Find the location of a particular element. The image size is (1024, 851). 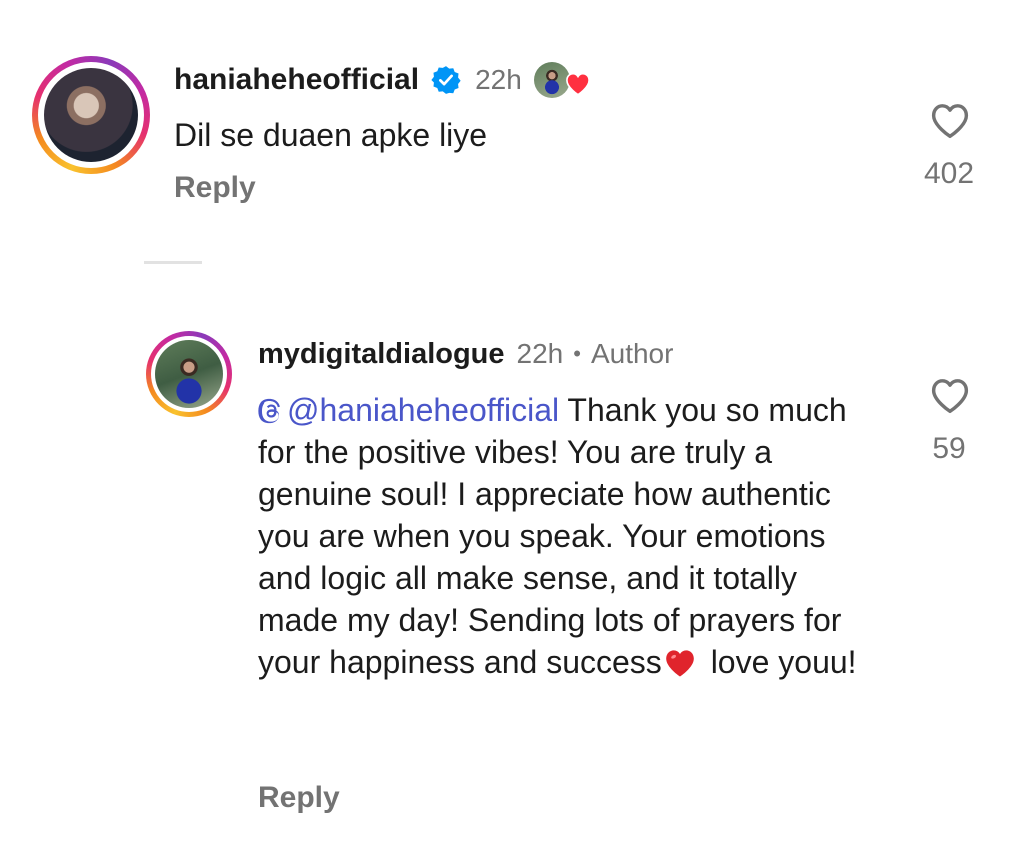

red-heart-emoji-icon is located at coordinates (679, 663).